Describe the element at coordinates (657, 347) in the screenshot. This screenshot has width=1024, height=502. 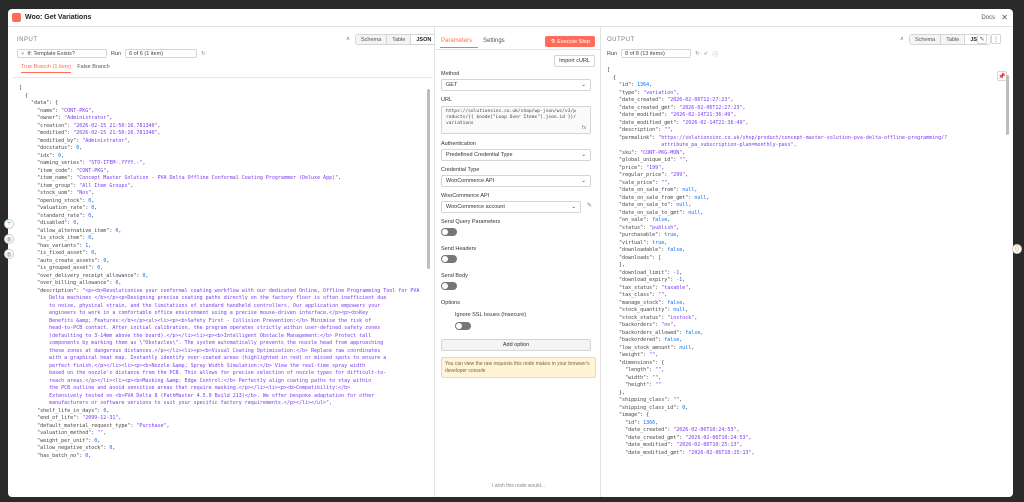
I see `json-line: "low_stock_amount": null,` at that location.